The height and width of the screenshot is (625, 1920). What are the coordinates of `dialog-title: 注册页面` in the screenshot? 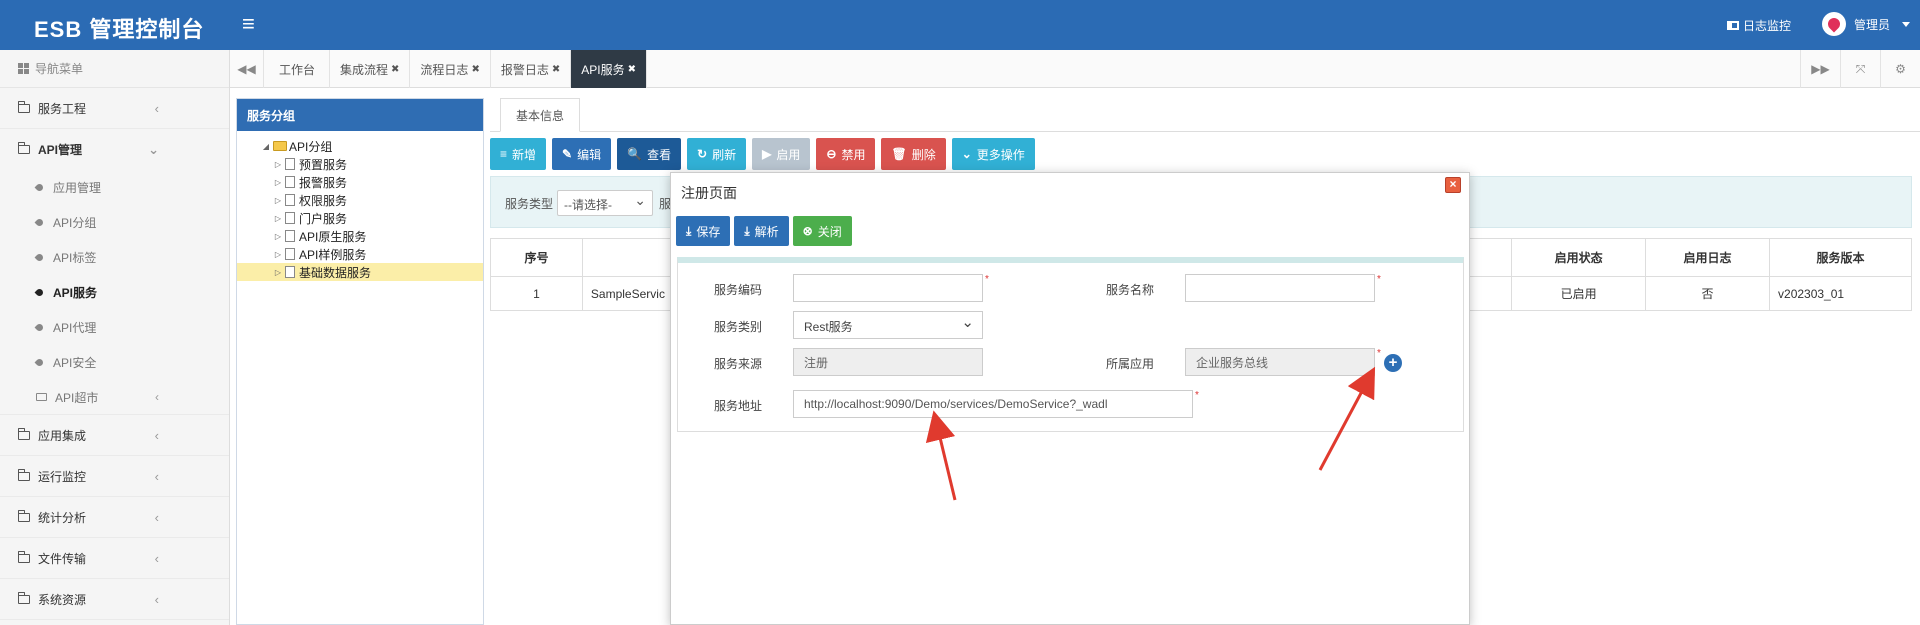 It's located at (709, 193).